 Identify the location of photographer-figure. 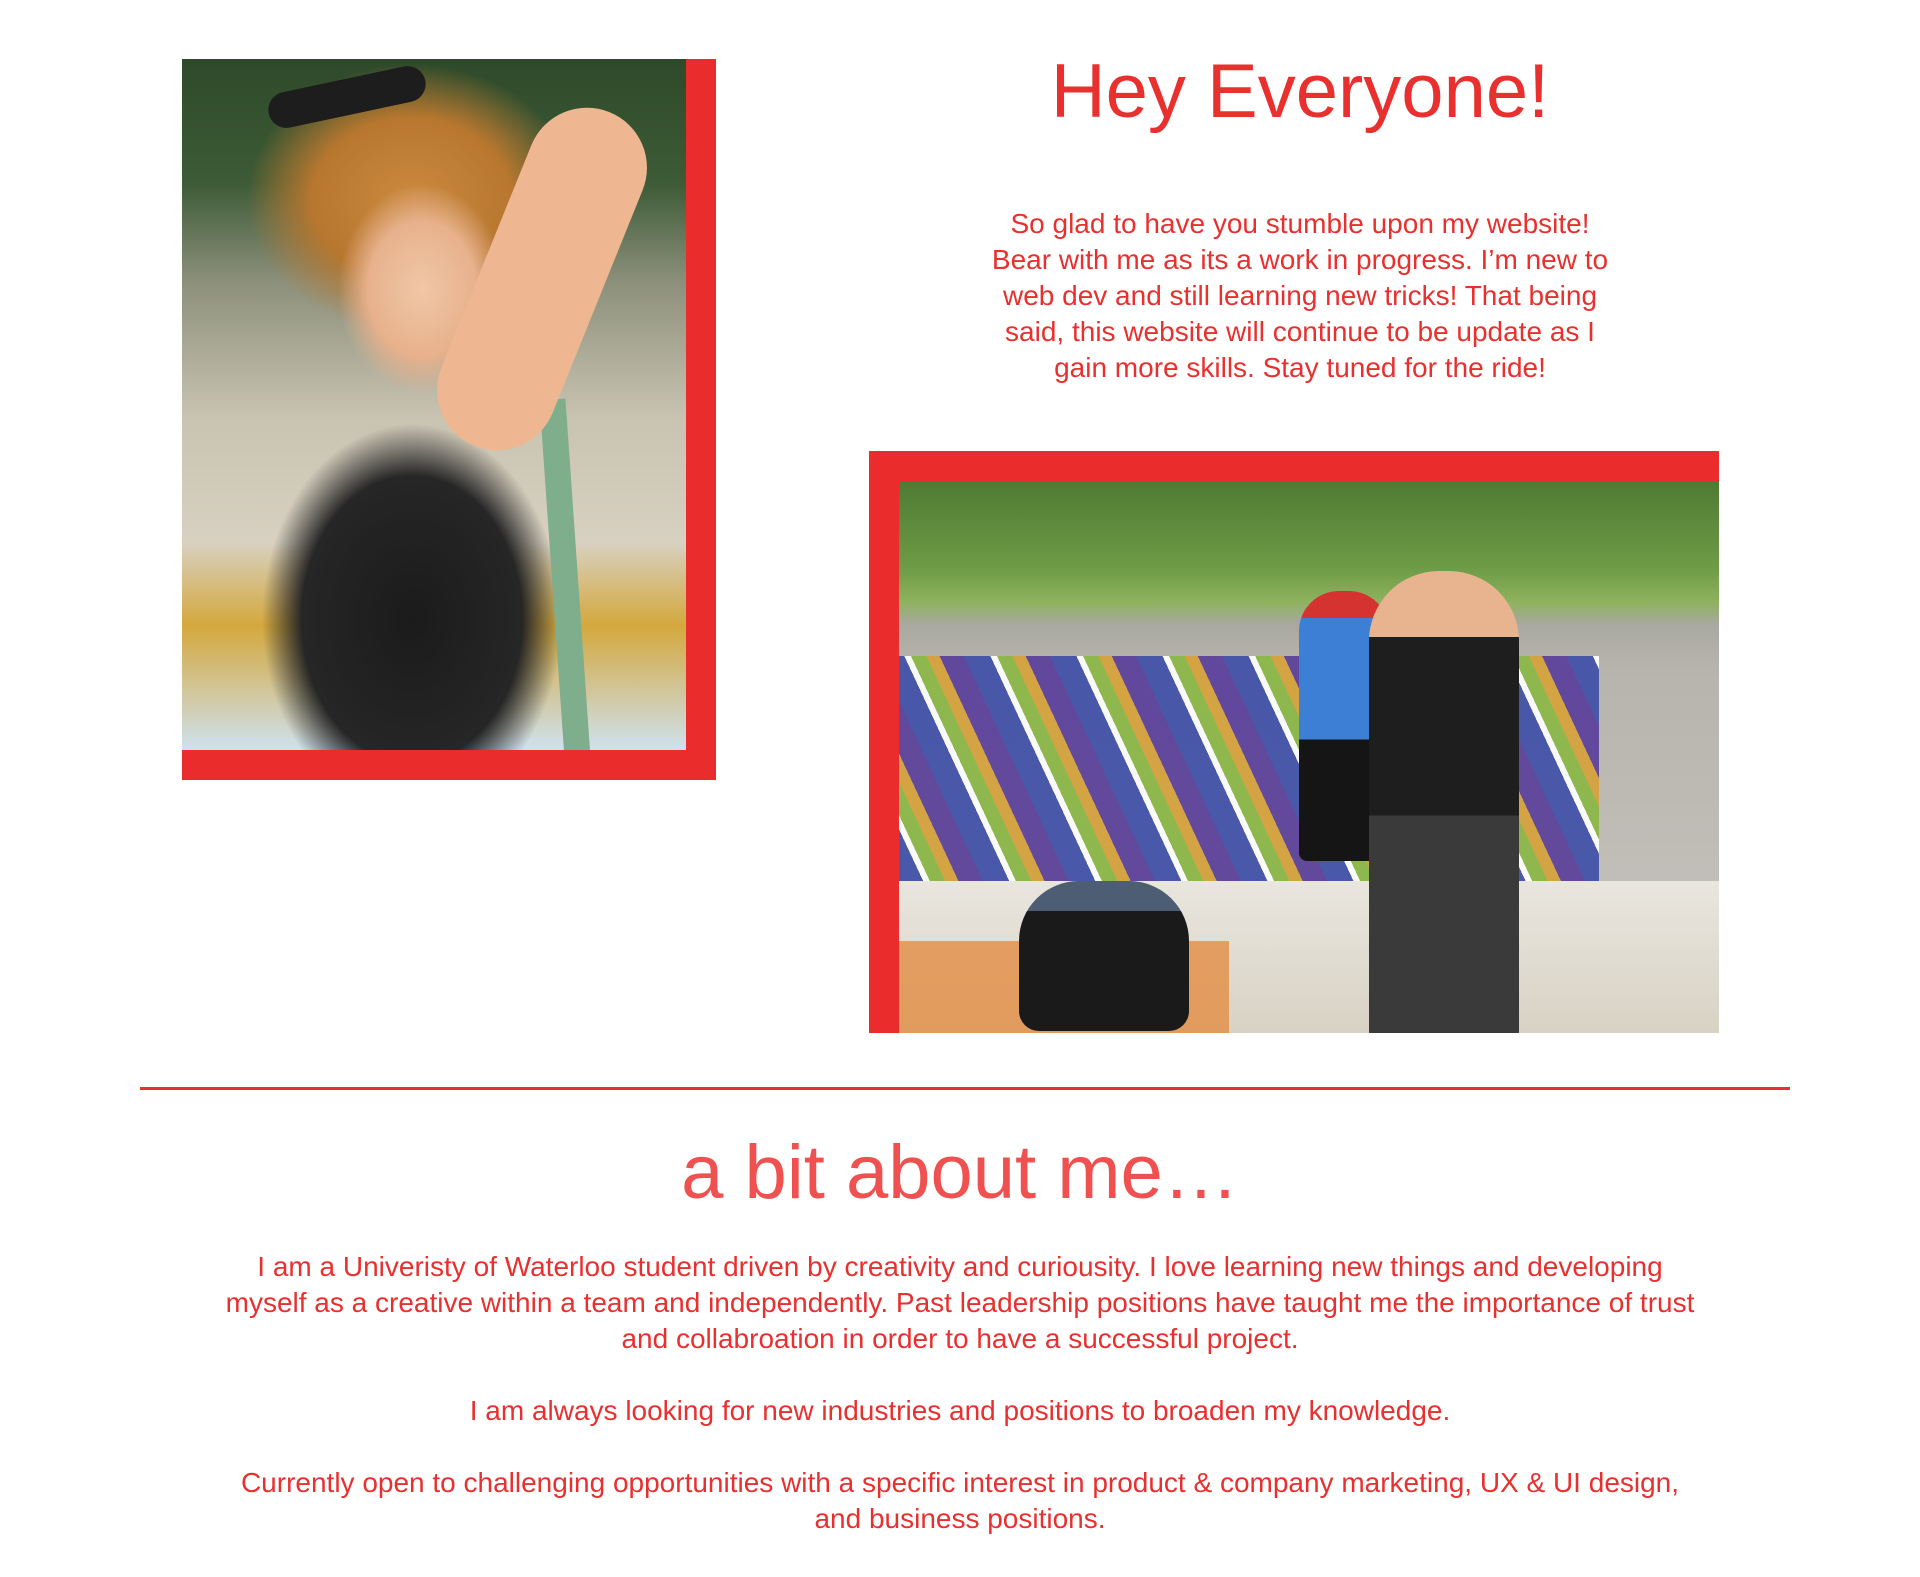
(1444, 802).